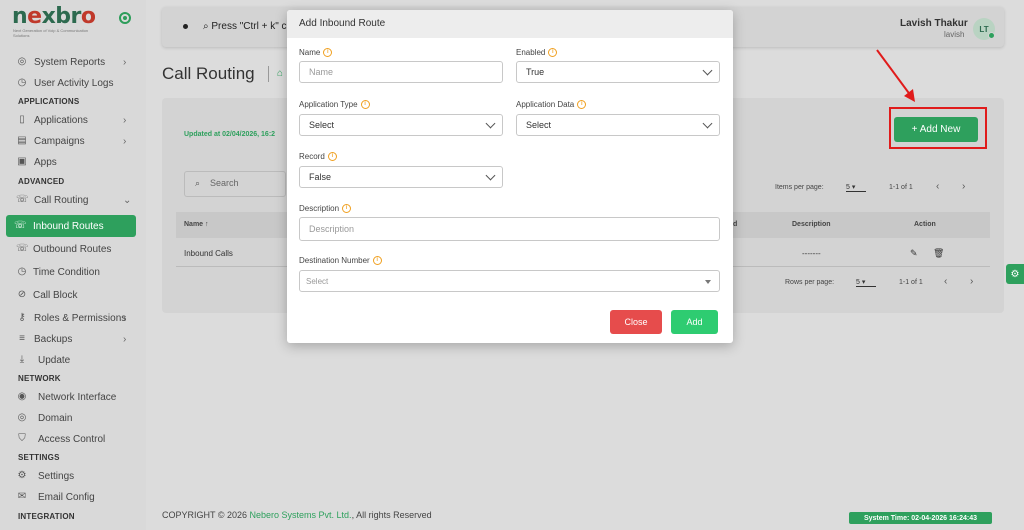 The height and width of the screenshot is (530, 1024). What do you see at coordinates (73, 360) in the screenshot?
I see `sidebar-item-update: ⤓ Update` at bounding box center [73, 360].